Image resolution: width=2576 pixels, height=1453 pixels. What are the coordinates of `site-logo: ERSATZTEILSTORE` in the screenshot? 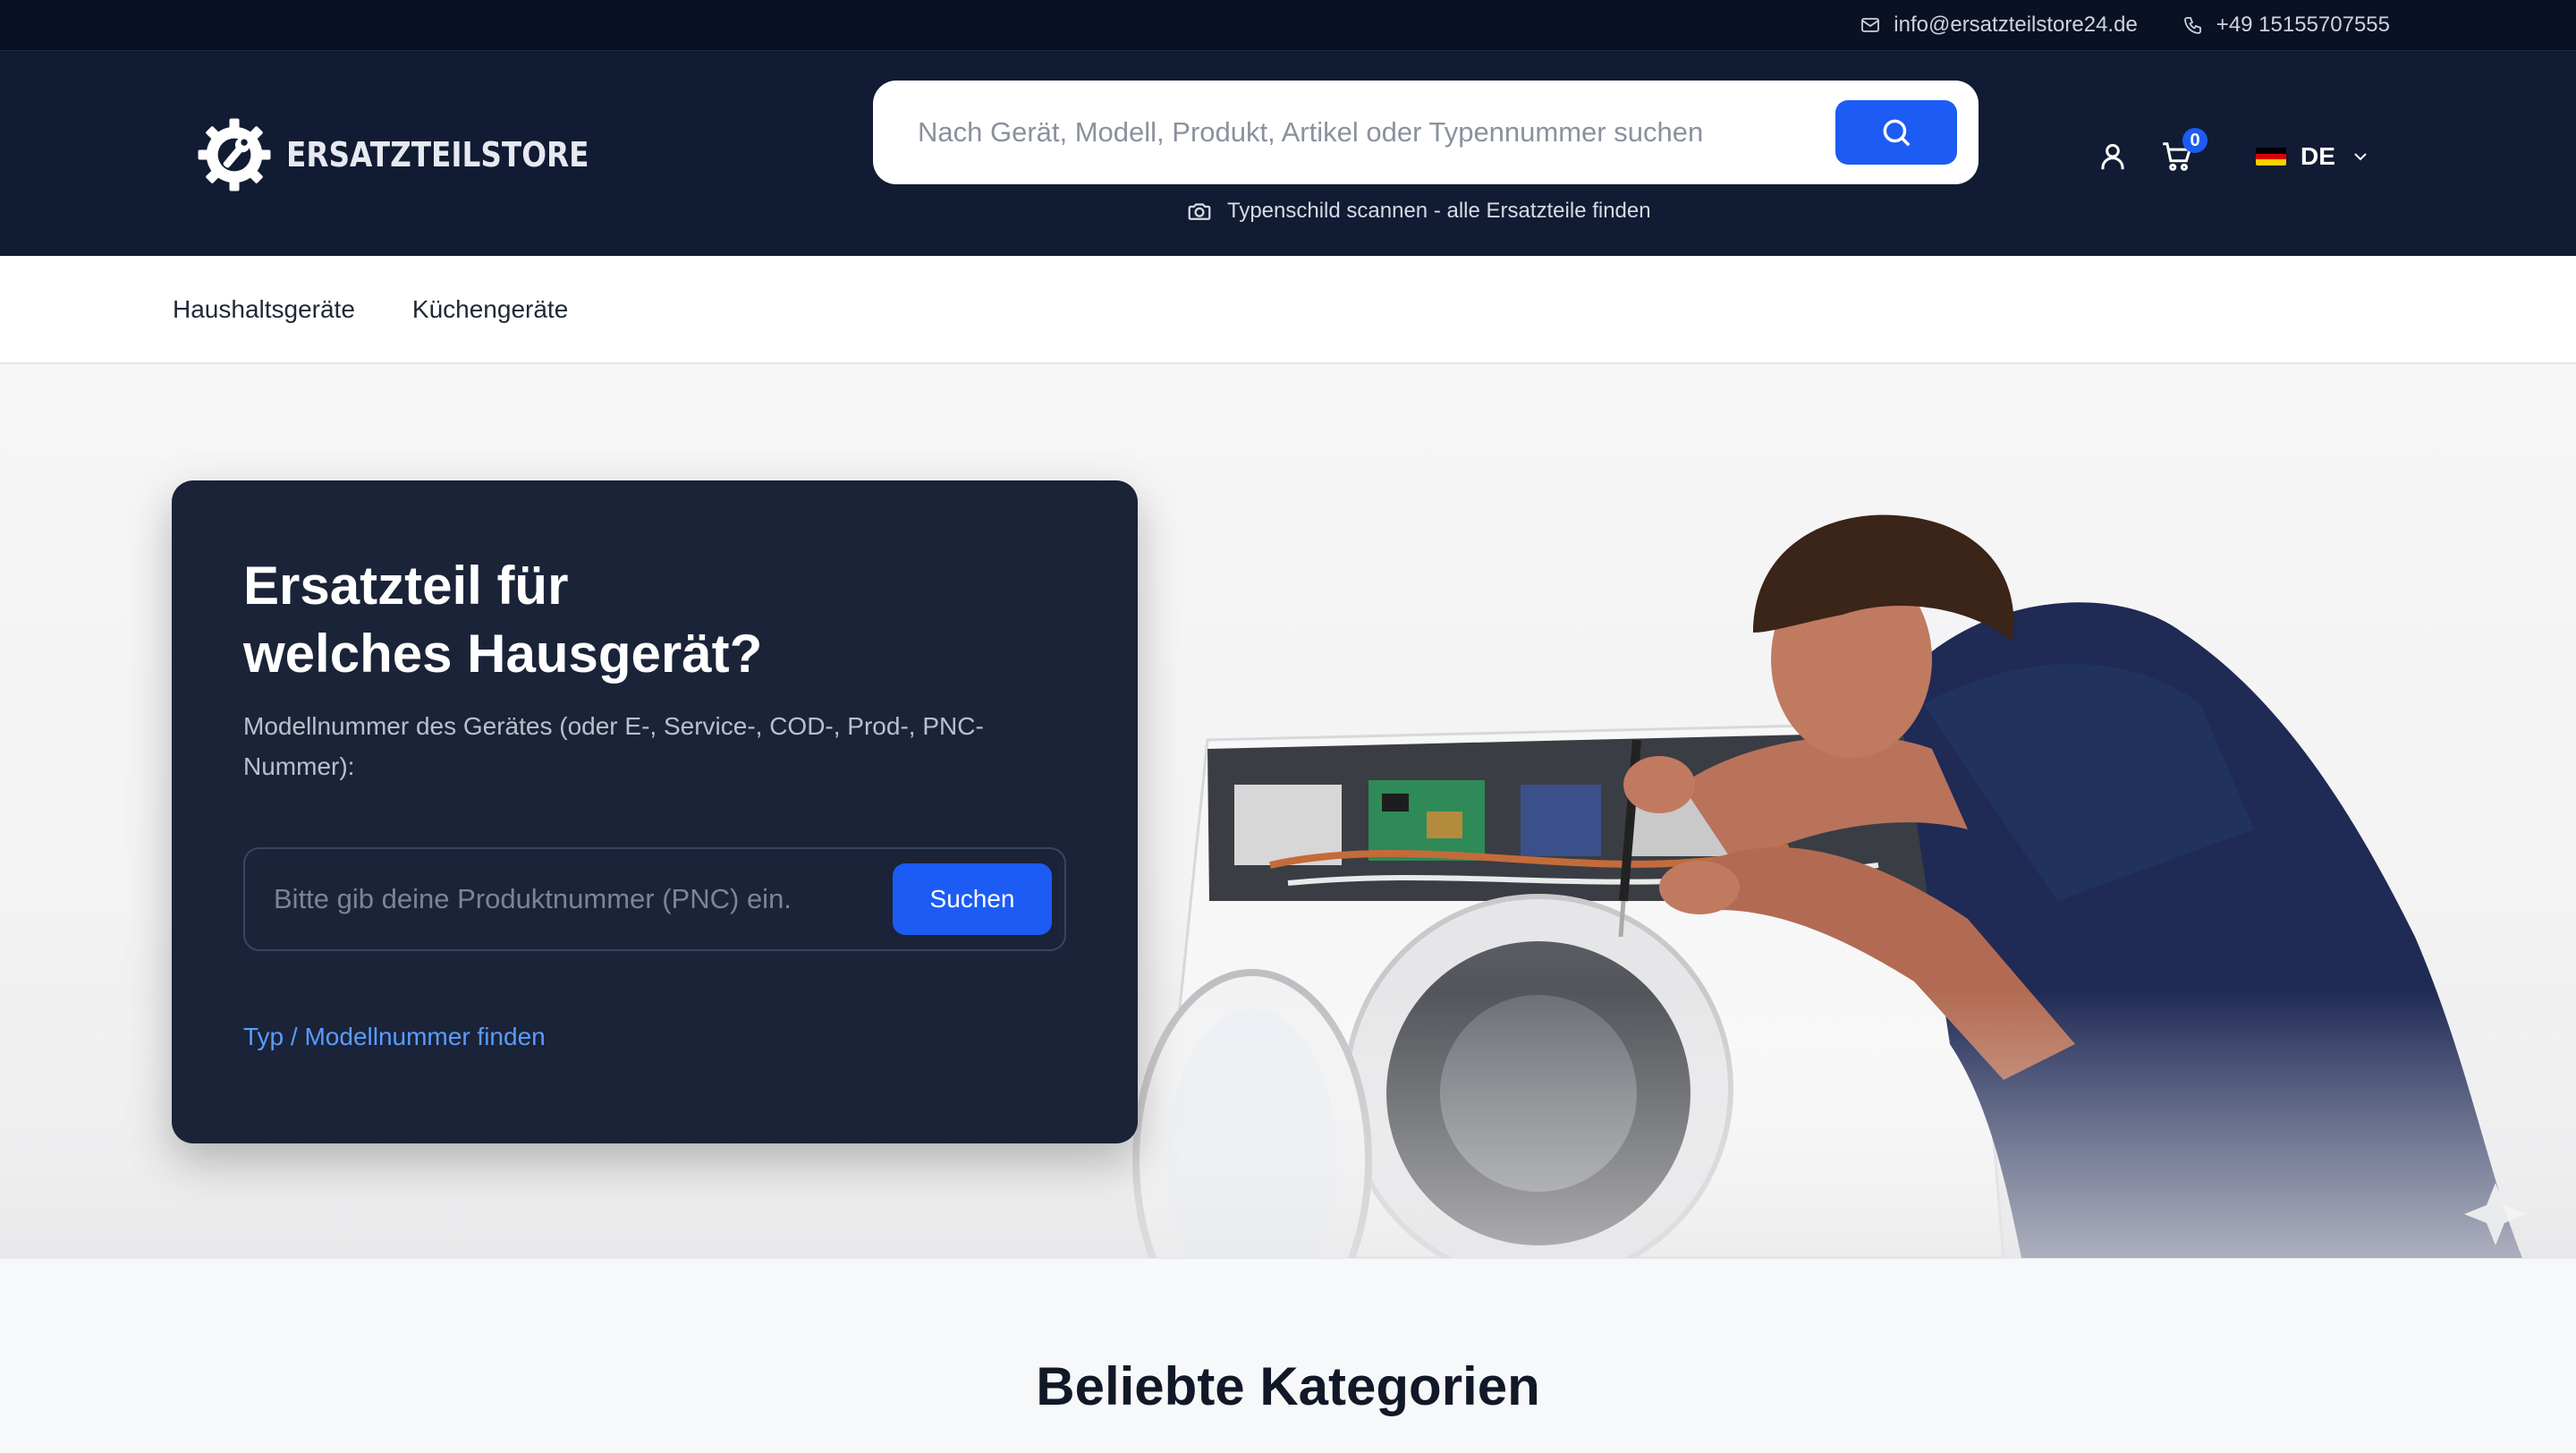 It's located at (416, 155).